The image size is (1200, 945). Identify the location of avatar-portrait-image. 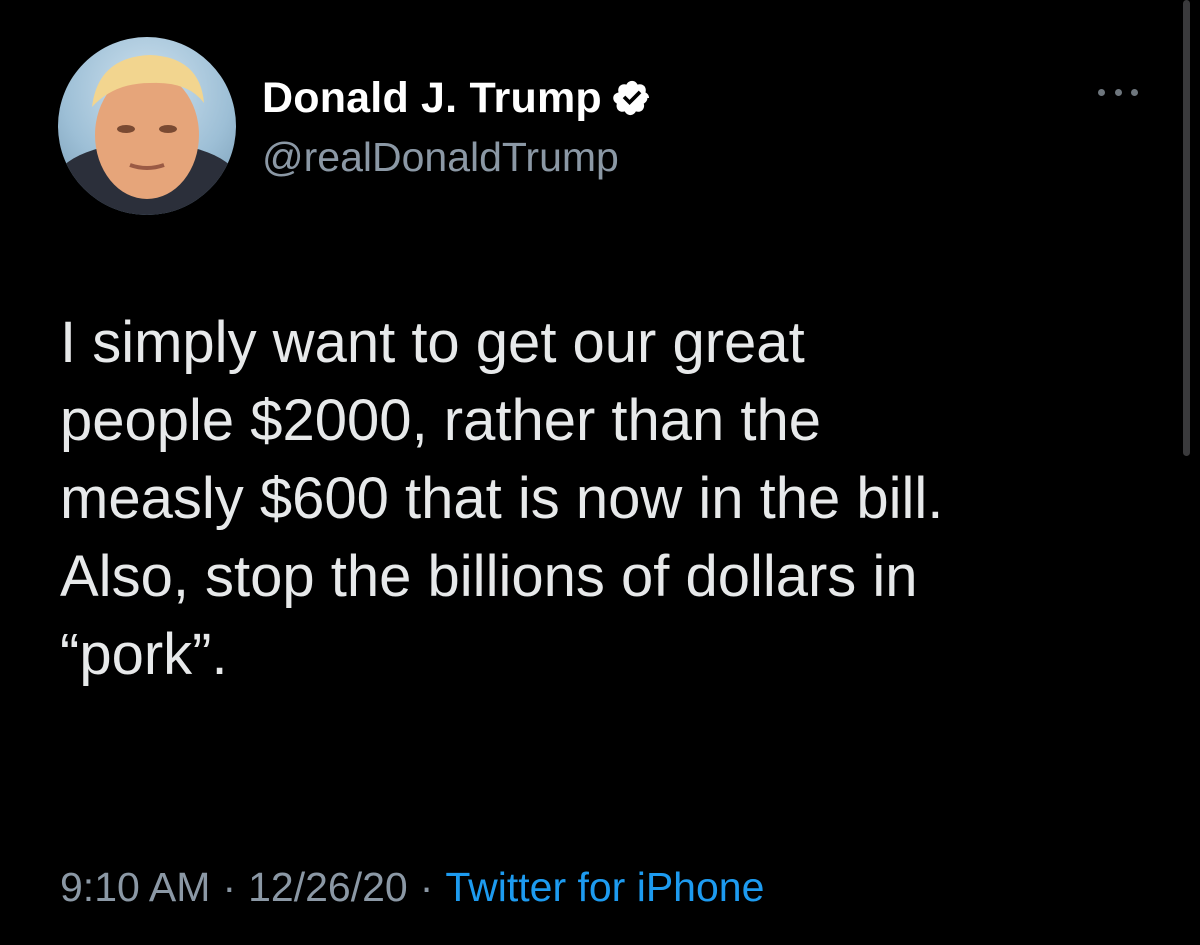
(147, 135).